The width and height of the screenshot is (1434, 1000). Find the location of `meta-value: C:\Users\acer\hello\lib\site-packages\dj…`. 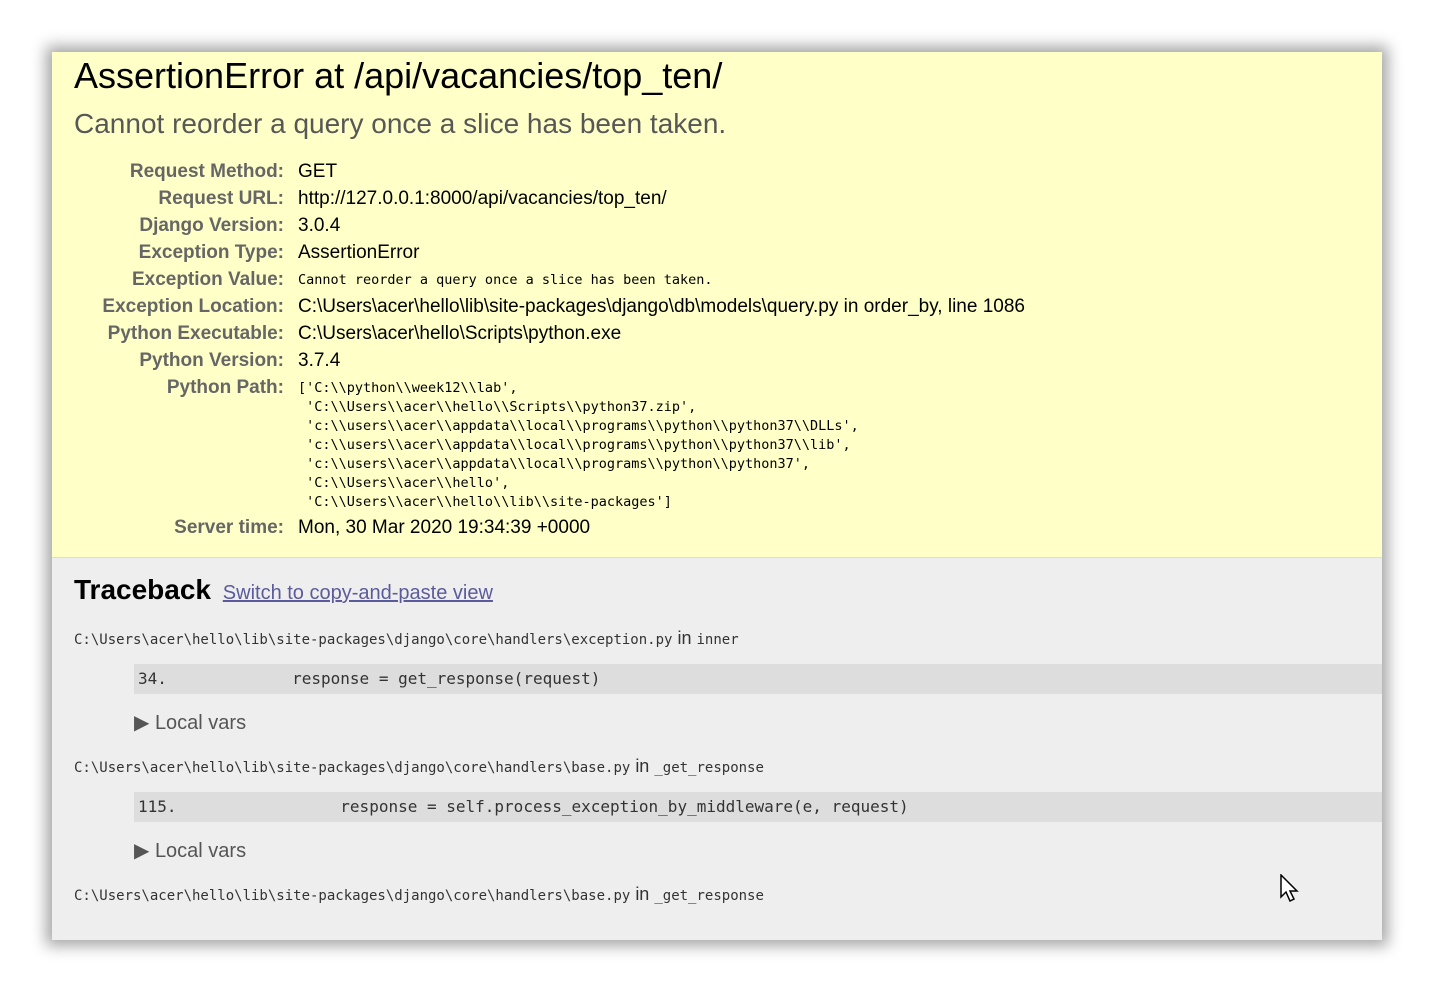

meta-value: C:\Users\acer\hello\lib\site-packages\dj… is located at coordinates (661, 306).